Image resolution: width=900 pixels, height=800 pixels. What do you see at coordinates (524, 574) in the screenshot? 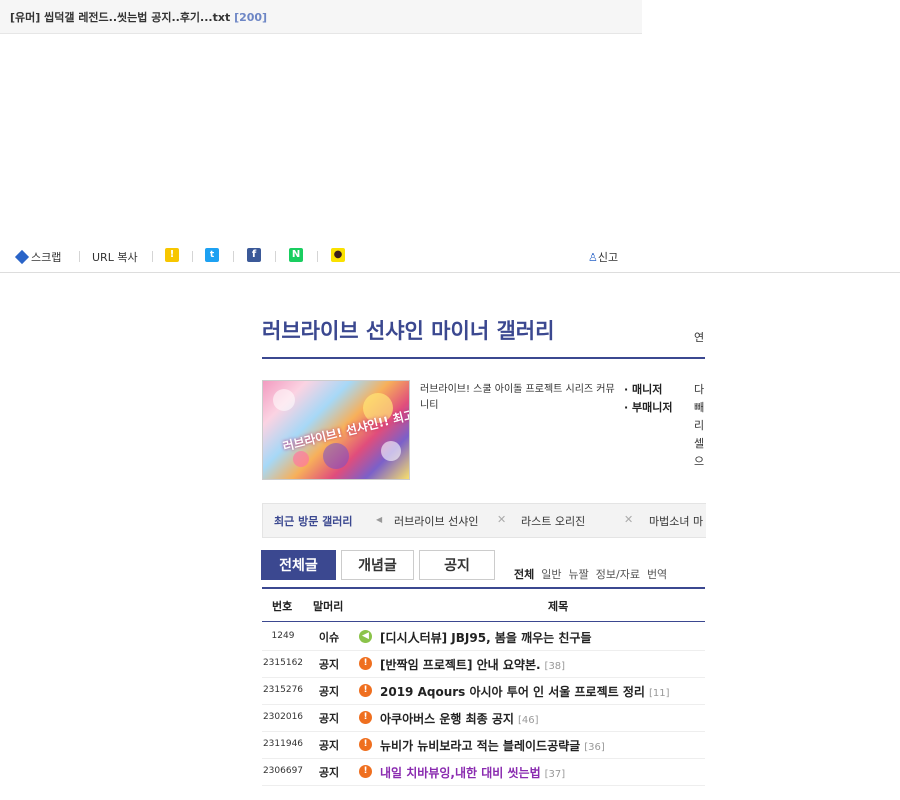
I see `filter-all: 전체` at bounding box center [524, 574].